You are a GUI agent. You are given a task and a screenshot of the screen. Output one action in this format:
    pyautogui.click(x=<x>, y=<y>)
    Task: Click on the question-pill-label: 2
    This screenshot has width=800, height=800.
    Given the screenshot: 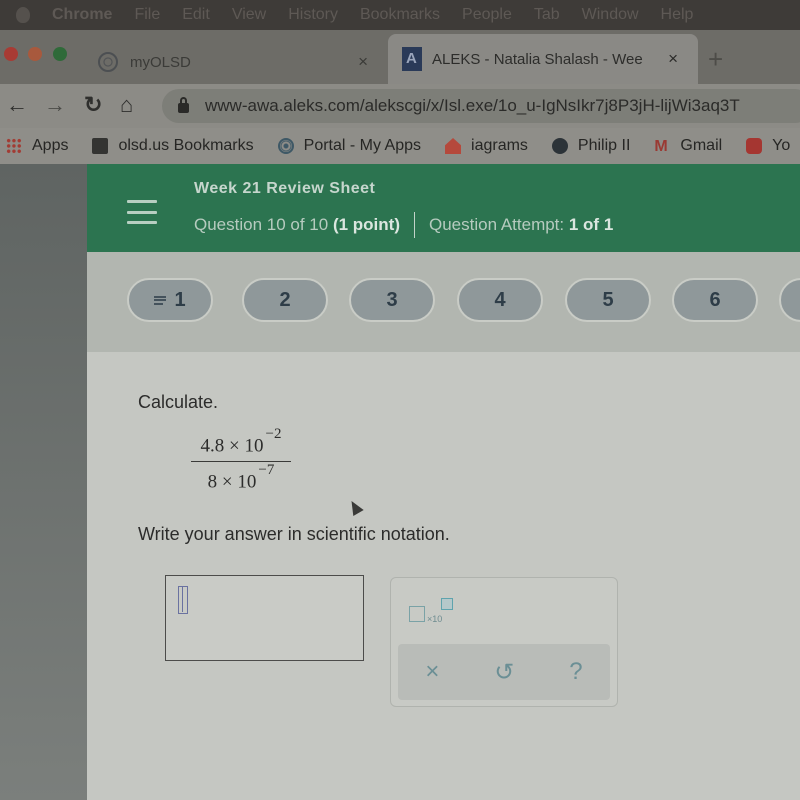 What is the action you would take?
    pyautogui.click(x=285, y=299)
    